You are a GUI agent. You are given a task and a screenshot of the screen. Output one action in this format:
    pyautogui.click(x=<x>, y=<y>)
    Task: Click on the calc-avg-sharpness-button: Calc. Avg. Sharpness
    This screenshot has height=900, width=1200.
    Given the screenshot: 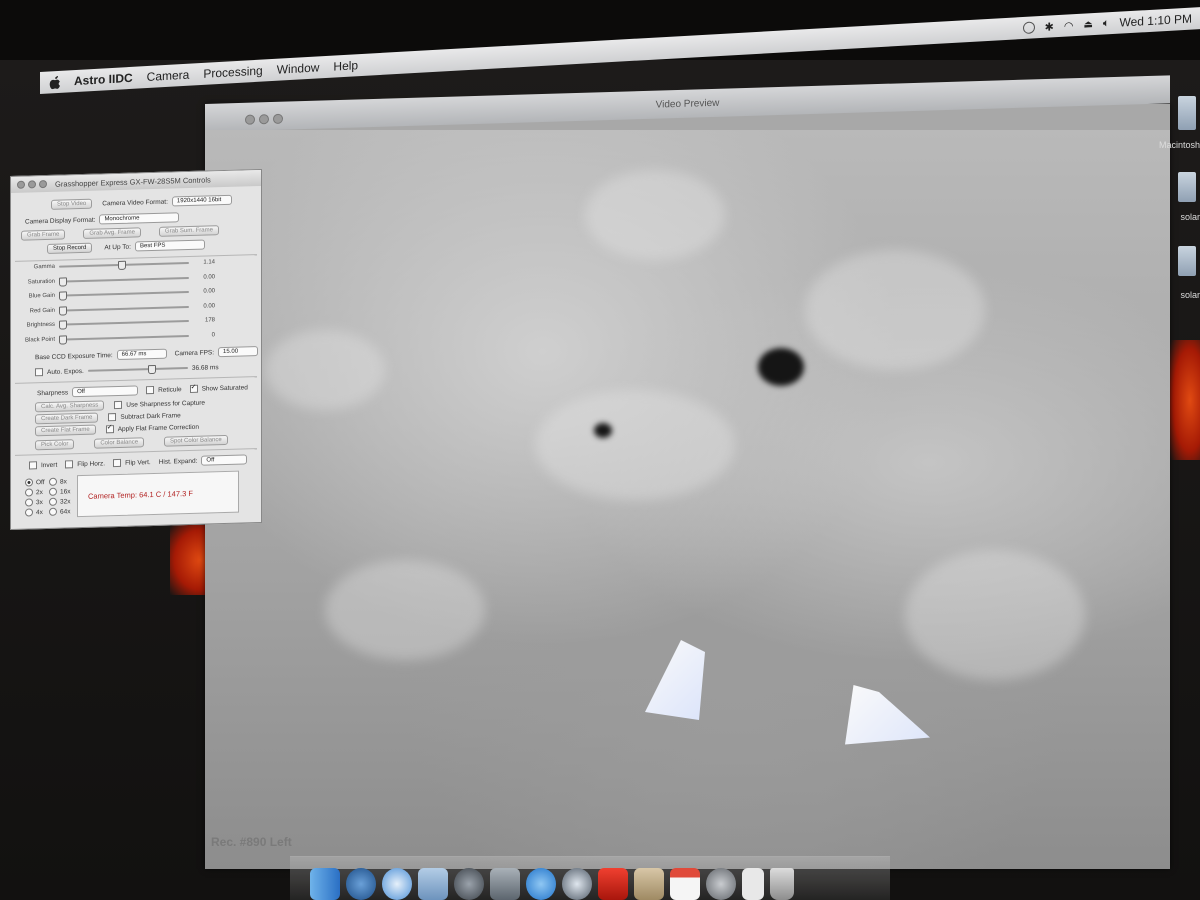 What is the action you would take?
    pyautogui.click(x=70, y=406)
    